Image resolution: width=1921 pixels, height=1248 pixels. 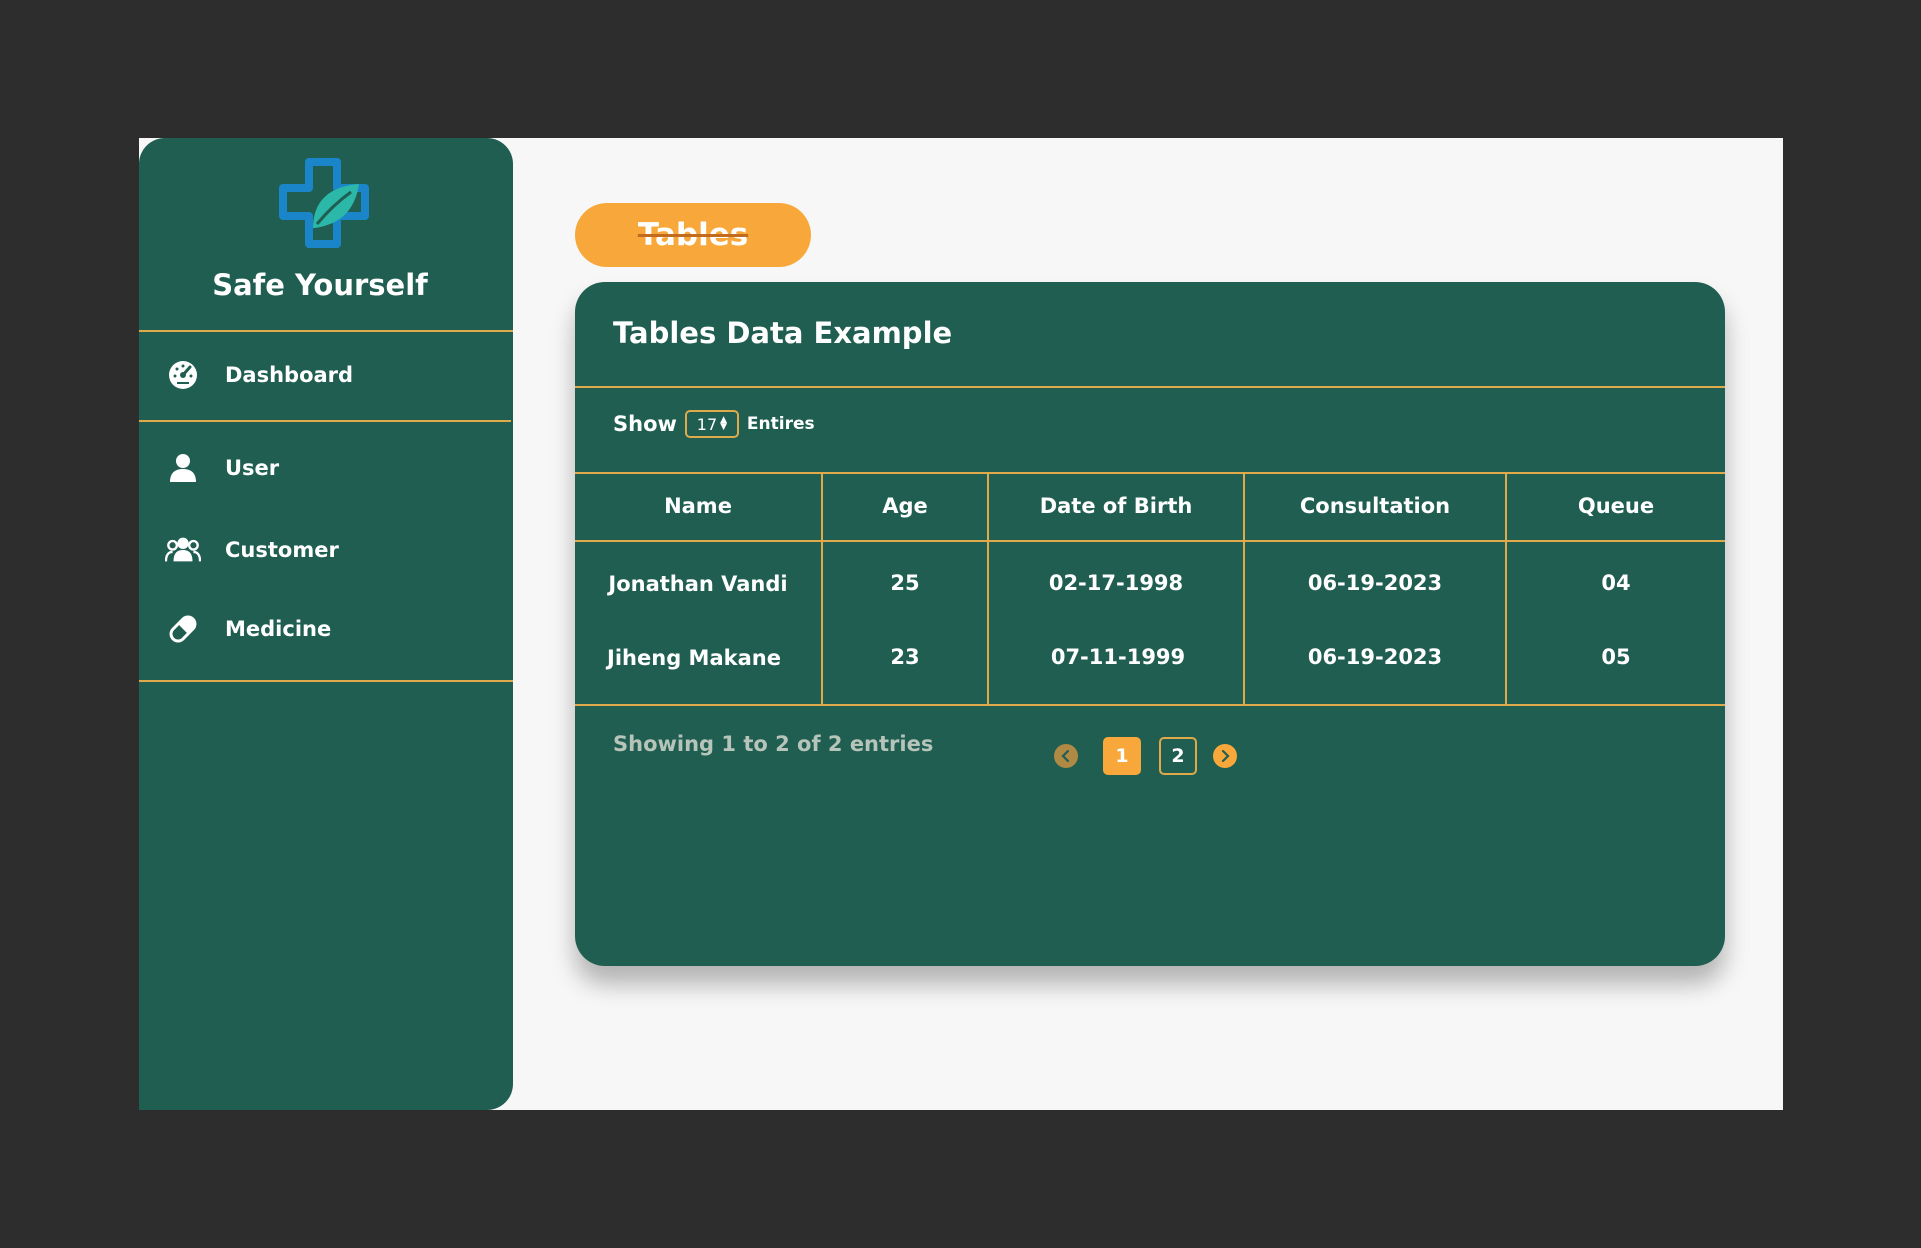 What do you see at coordinates (780, 424) in the screenshot?
I see `entries-label: Entires` at bounding box center [780, 424].